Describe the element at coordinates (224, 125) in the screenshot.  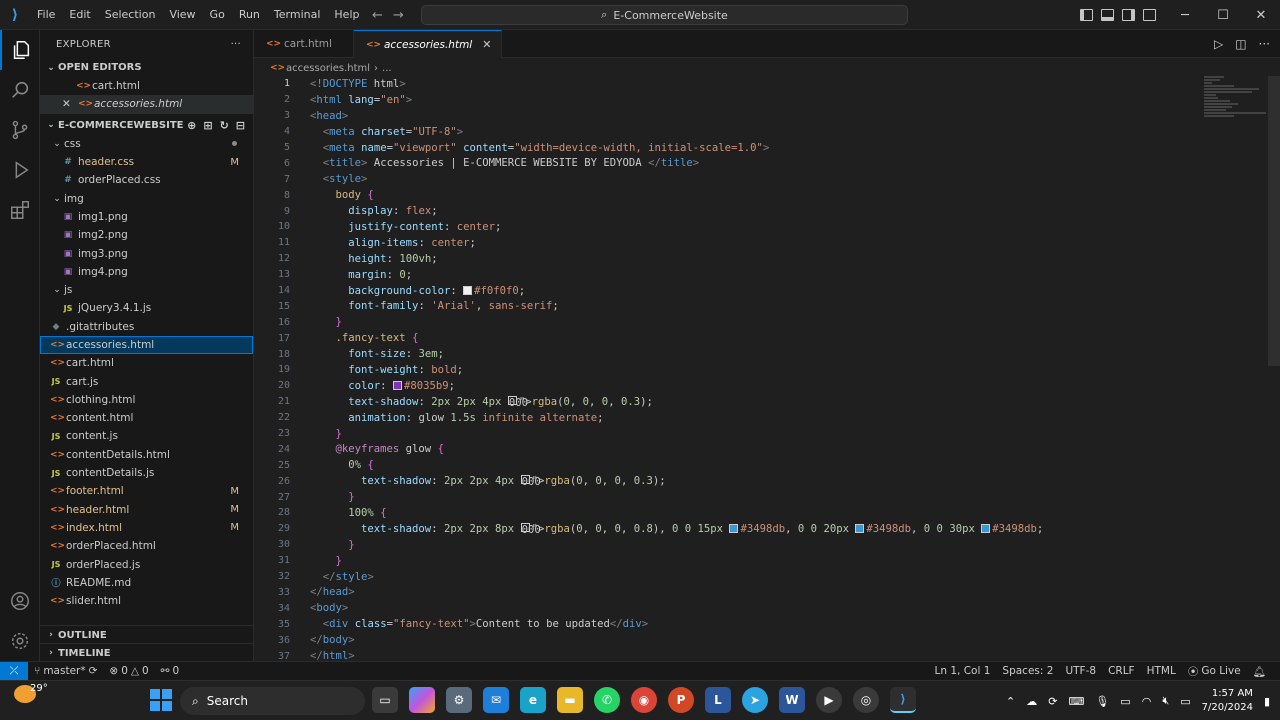
I see `refresh-icon: ↻` at that location.